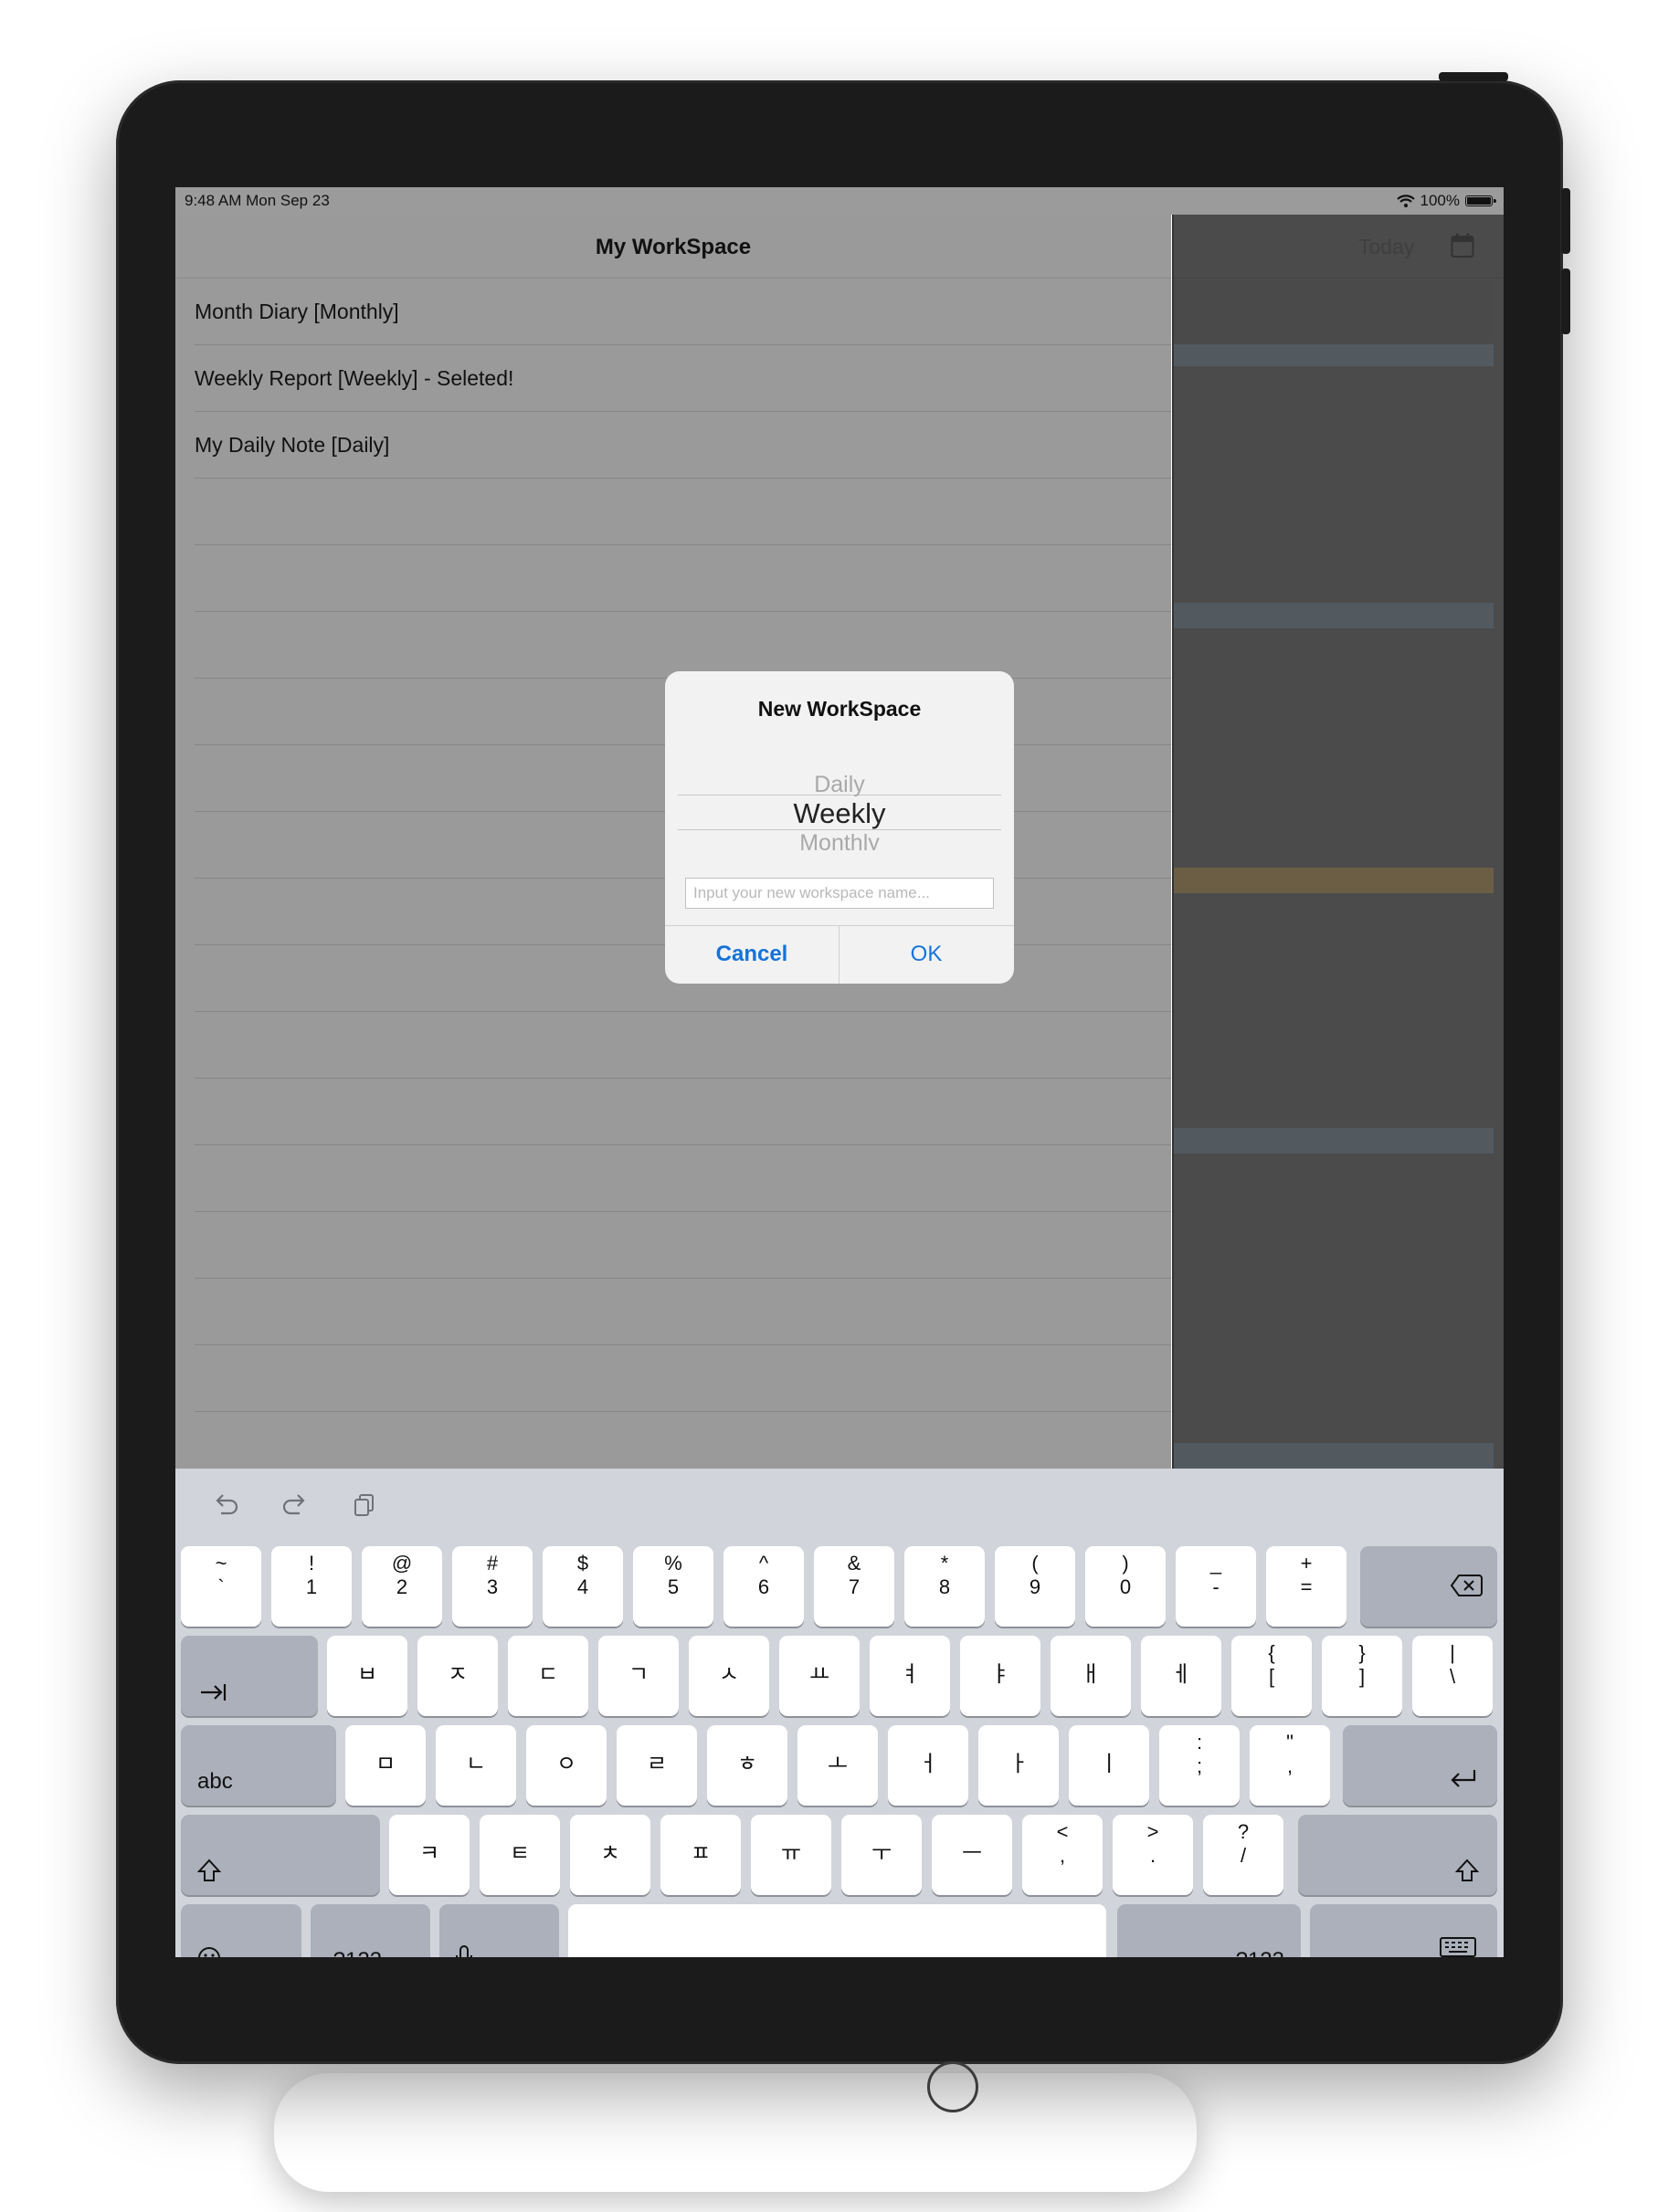 This screenshot has width=1679, height=2212. Describe the element at coordinates (673, 1586) in the screenshot. I see `key-char: % 5` at that location.